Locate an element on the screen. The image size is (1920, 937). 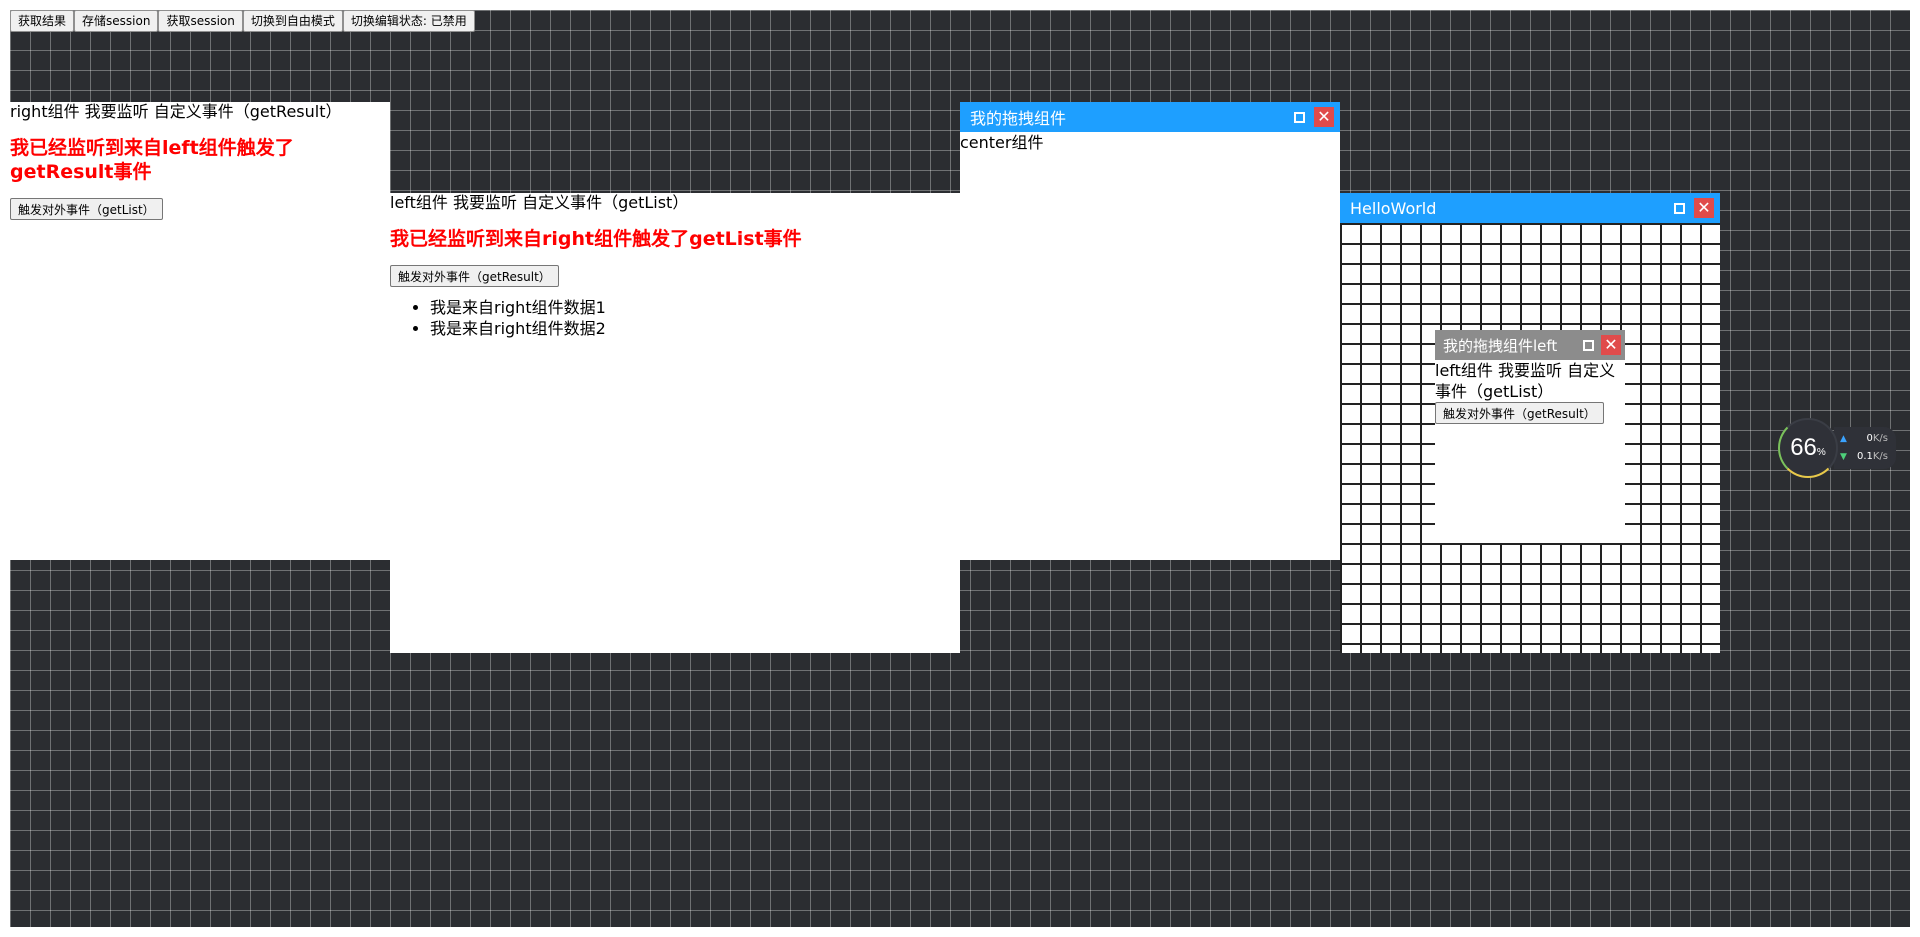
nested-window-header: 我的拖拽组件left ✕ is located at coordinates (1530, 345).